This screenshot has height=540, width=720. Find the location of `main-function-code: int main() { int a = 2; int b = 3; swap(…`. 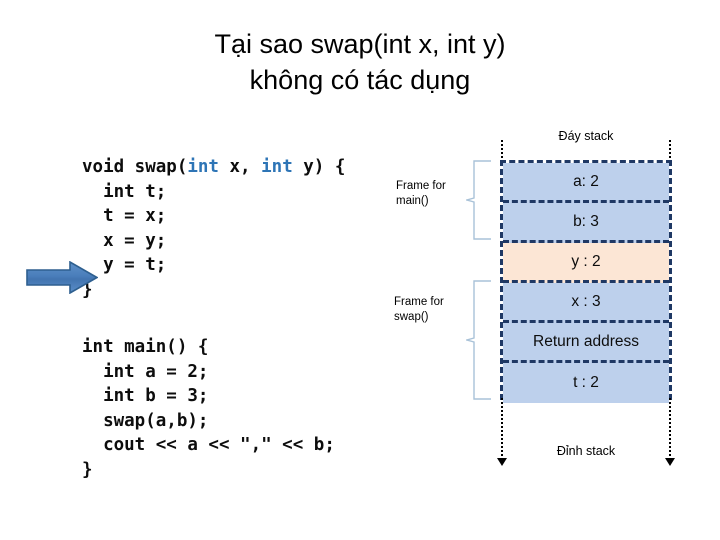

main-function-code: int main() { int a = 2; int b = 3; swap(… is located at coordinates (208, 408).